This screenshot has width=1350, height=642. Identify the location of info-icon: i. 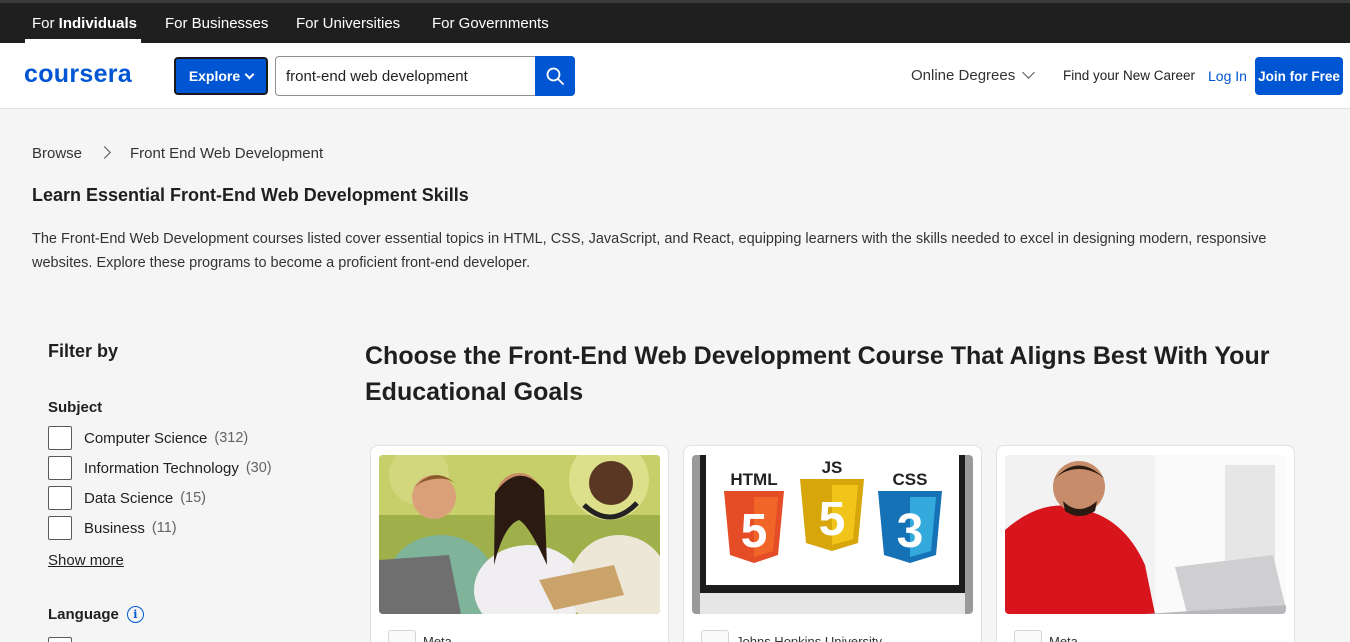
(135, 614).